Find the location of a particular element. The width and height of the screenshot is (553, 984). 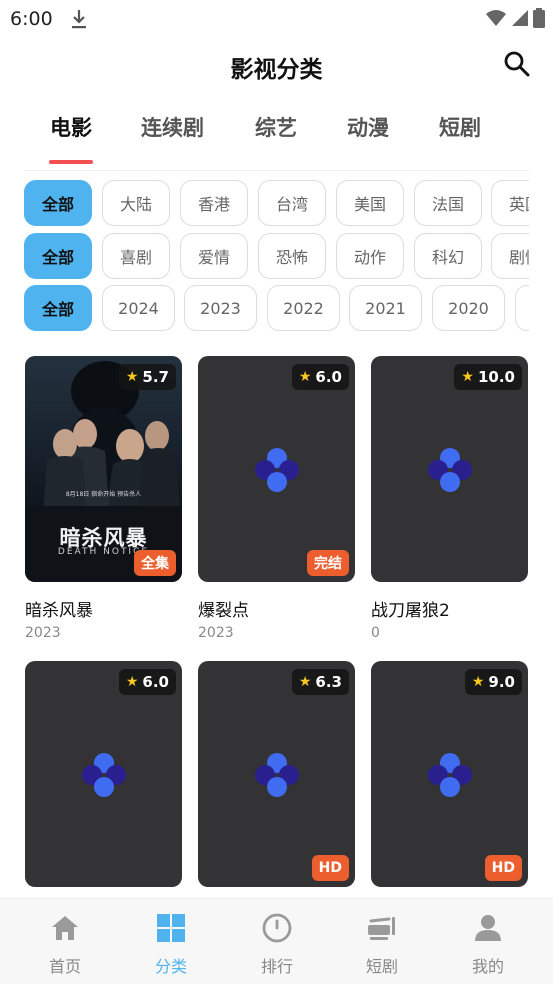

nav-category: 分类 is located at coordinates (171, 941).